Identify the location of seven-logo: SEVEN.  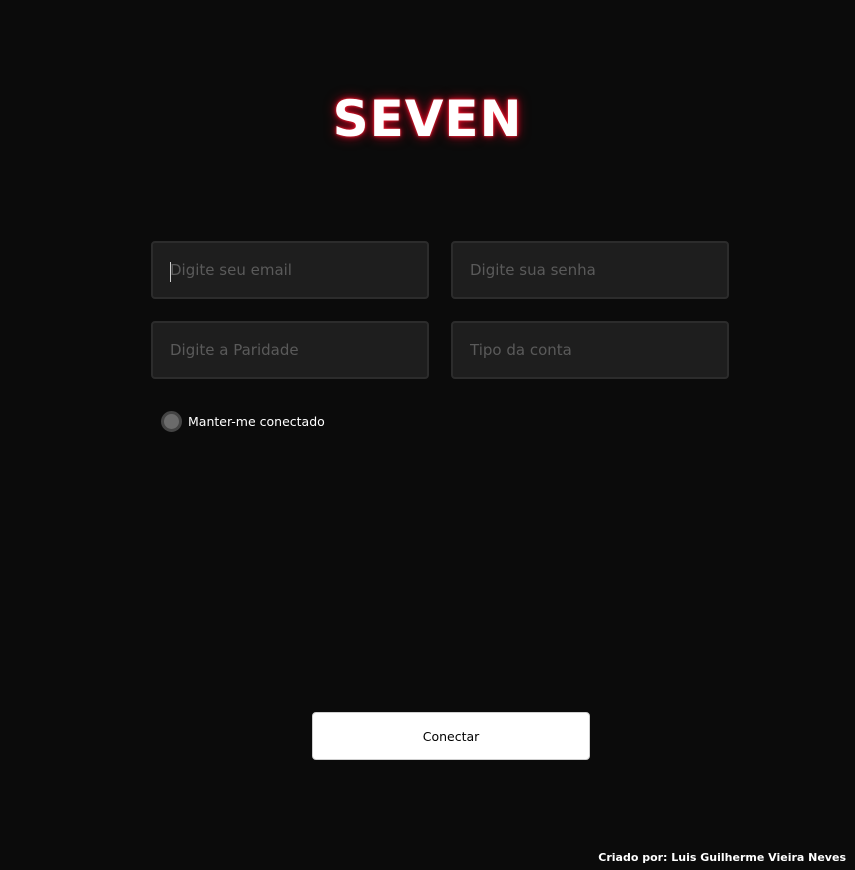
(427, 119).